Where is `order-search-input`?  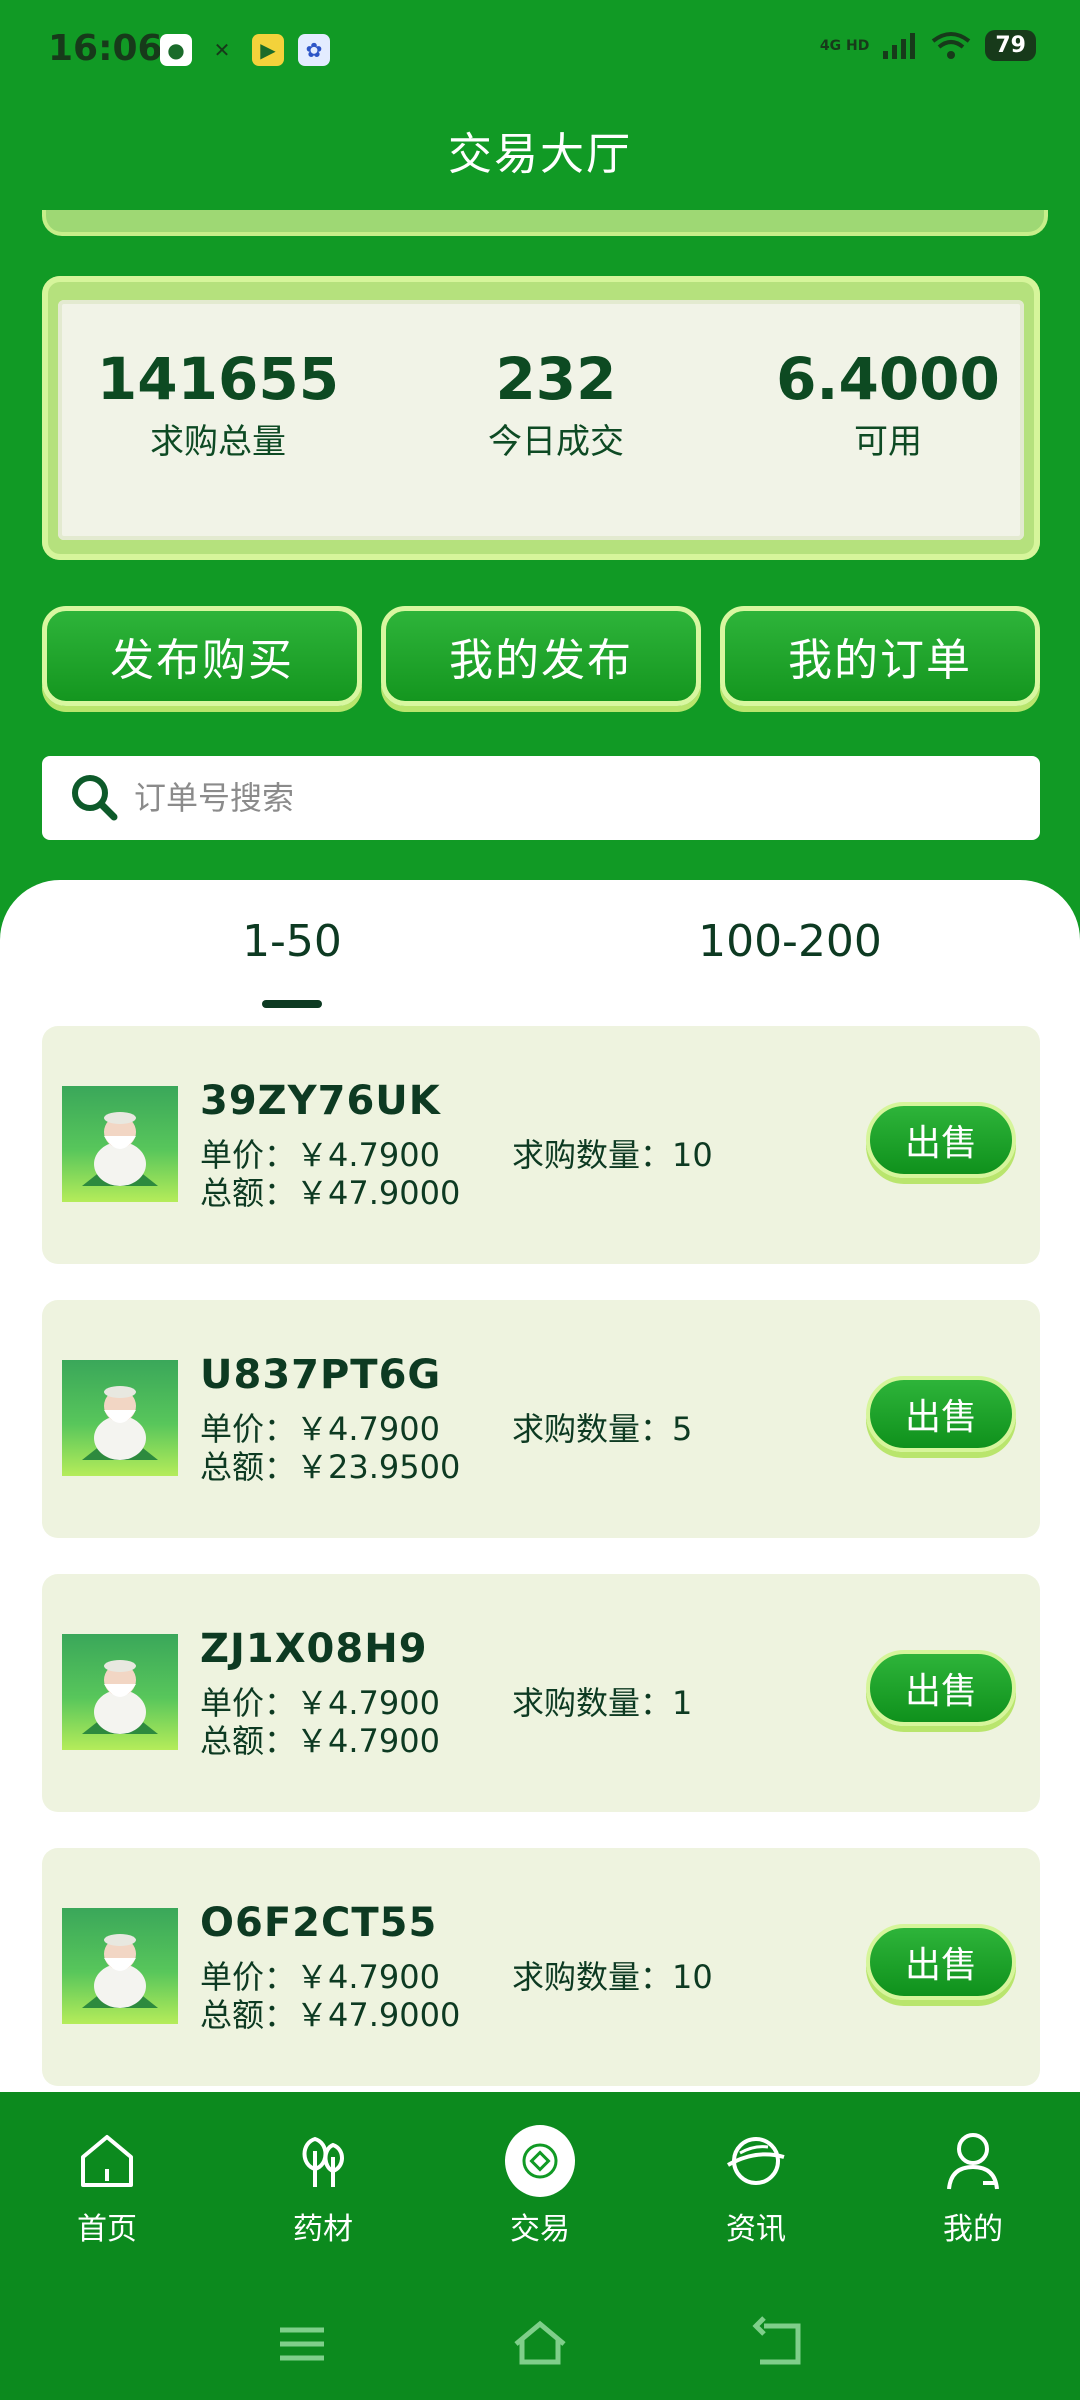 order-search-input is located at coordinates (534, 798).